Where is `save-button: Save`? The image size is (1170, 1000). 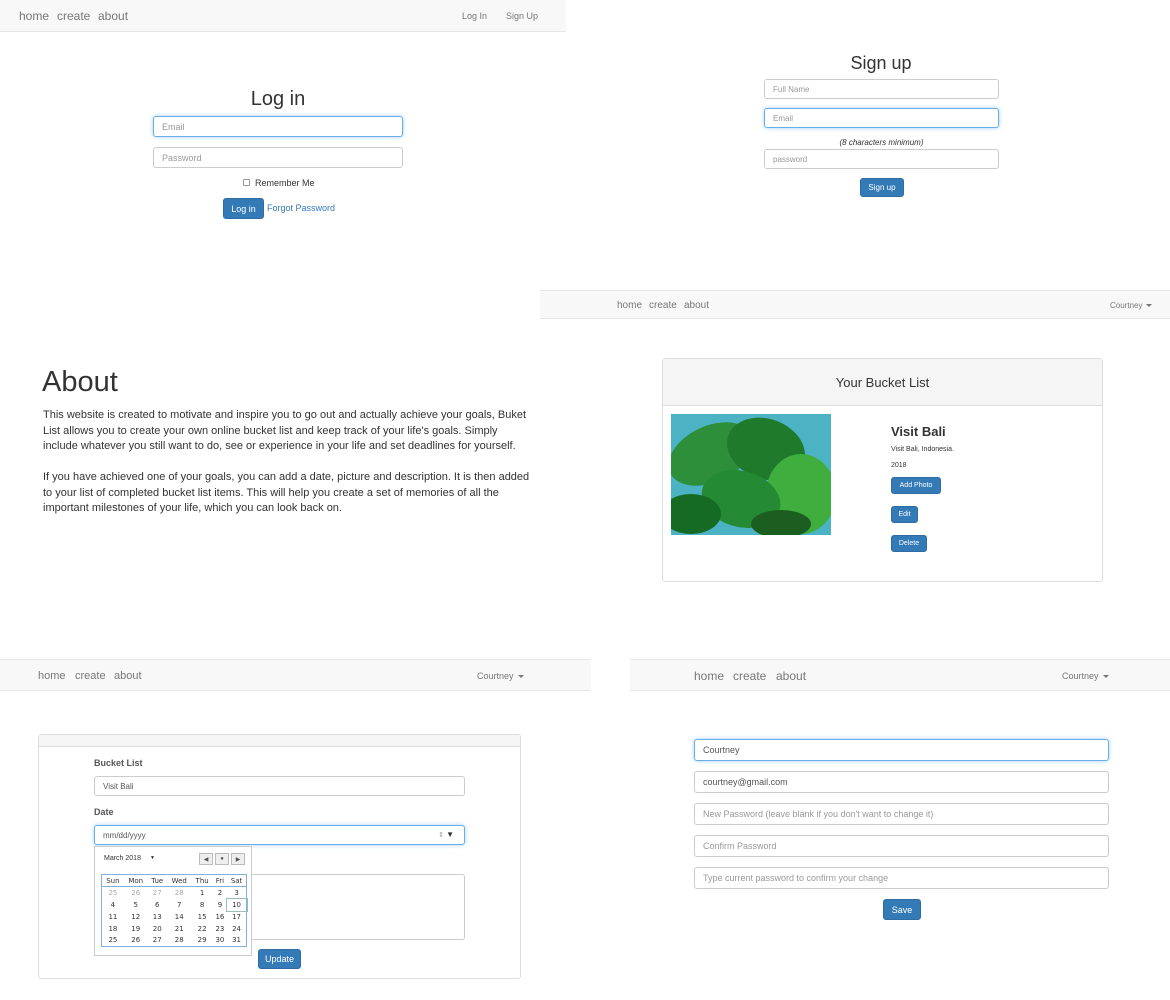
save-button: Save is located at coordinates (902, 909).